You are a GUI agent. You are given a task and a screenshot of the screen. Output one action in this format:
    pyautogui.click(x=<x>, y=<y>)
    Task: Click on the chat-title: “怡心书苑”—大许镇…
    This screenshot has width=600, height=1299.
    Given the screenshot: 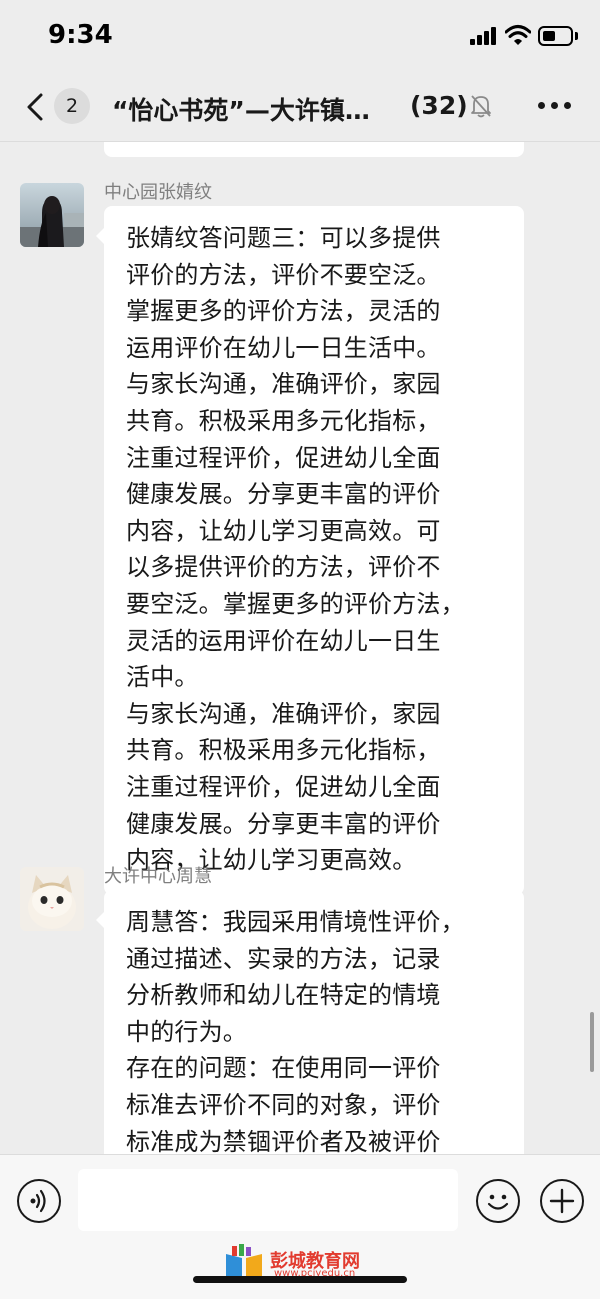 What is the action you would take?
    pyautogui.click(x=241, y=109)
    